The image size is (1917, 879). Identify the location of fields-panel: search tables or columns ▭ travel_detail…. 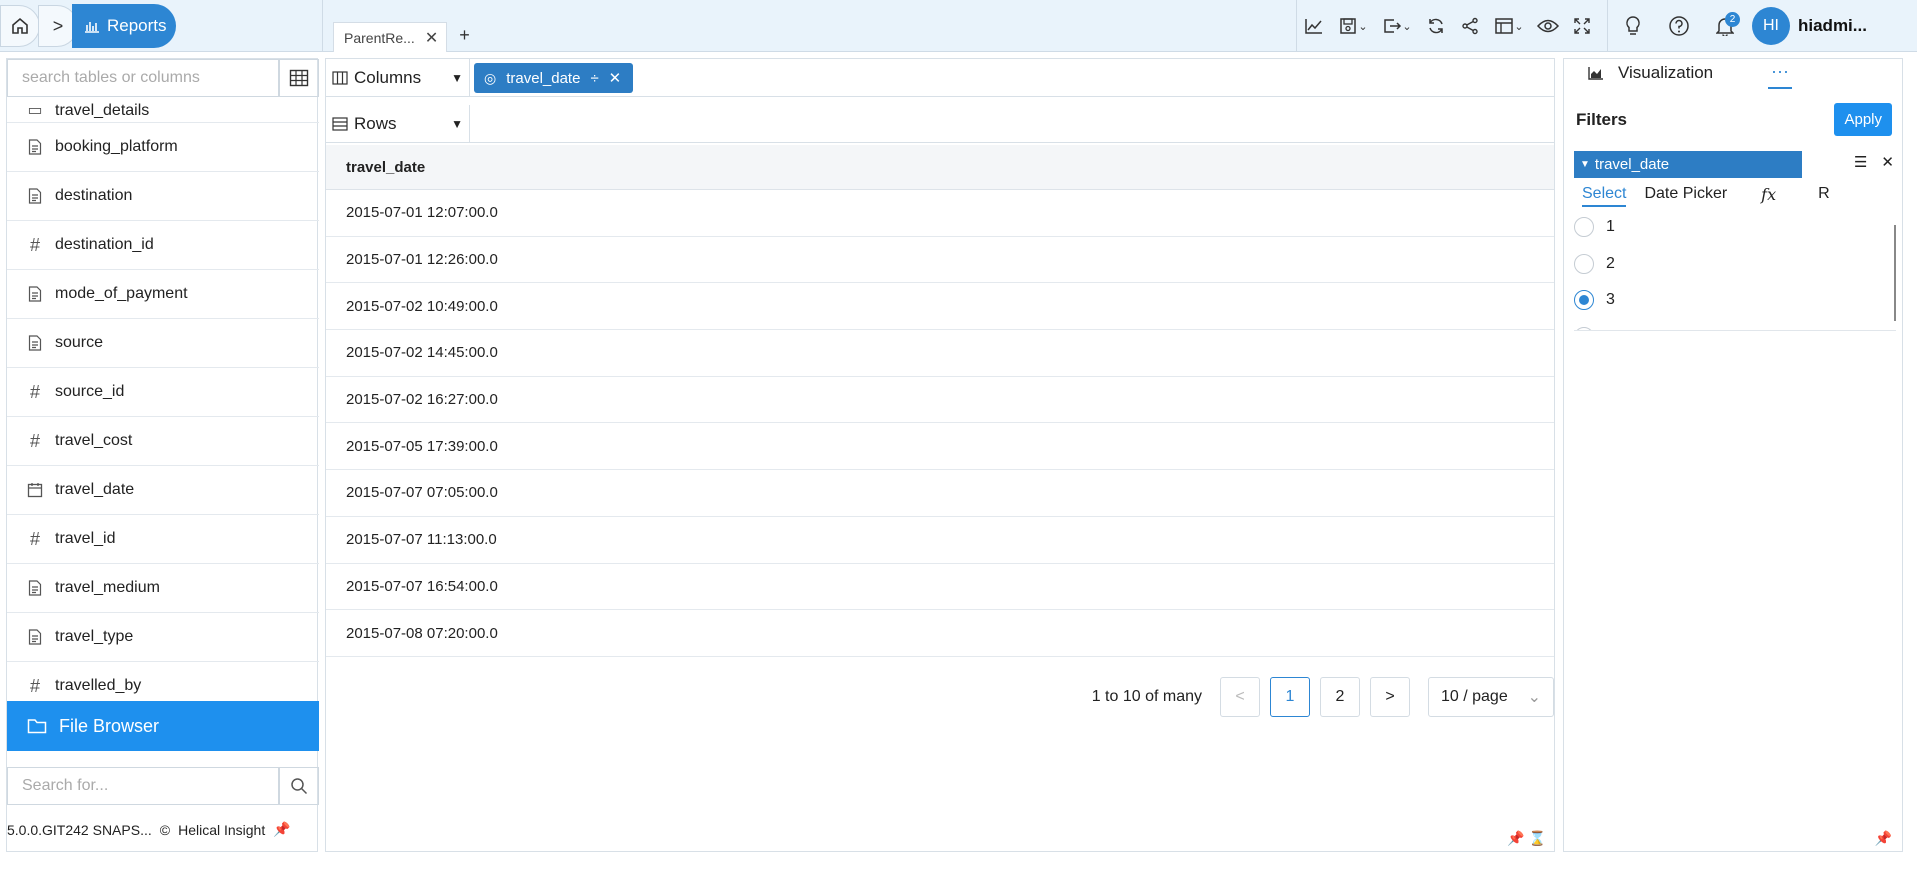
(162, 455).